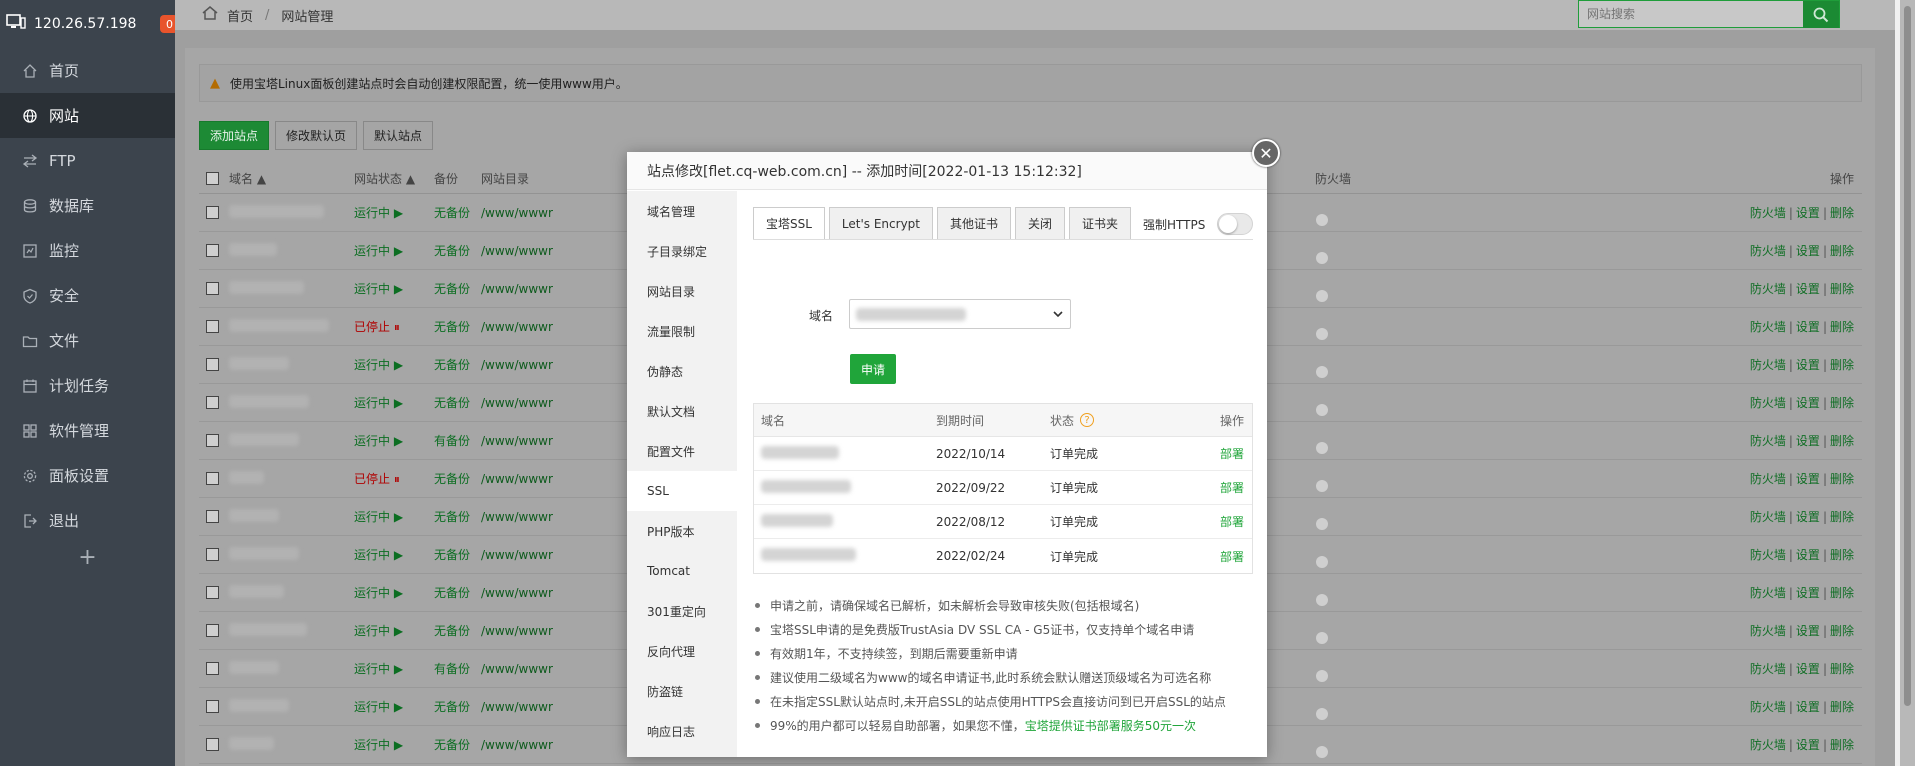 The image size is (1915, 766). Describe the element at coordinates (682, 331) in the screenshot. I see `dialog-nav-item-3: 流量限制` at that location.